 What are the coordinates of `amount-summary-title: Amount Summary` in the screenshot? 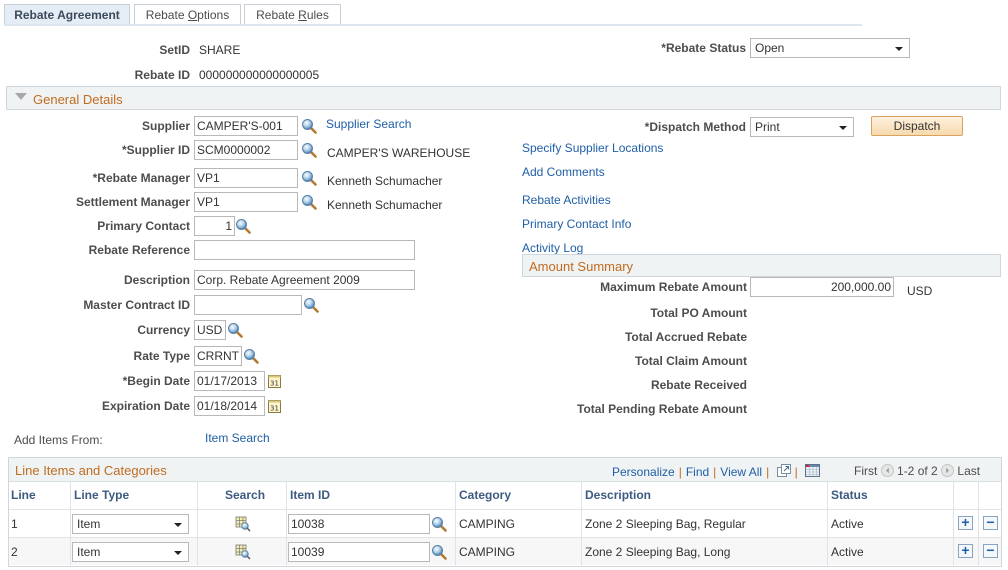 It's located at (581, 266).